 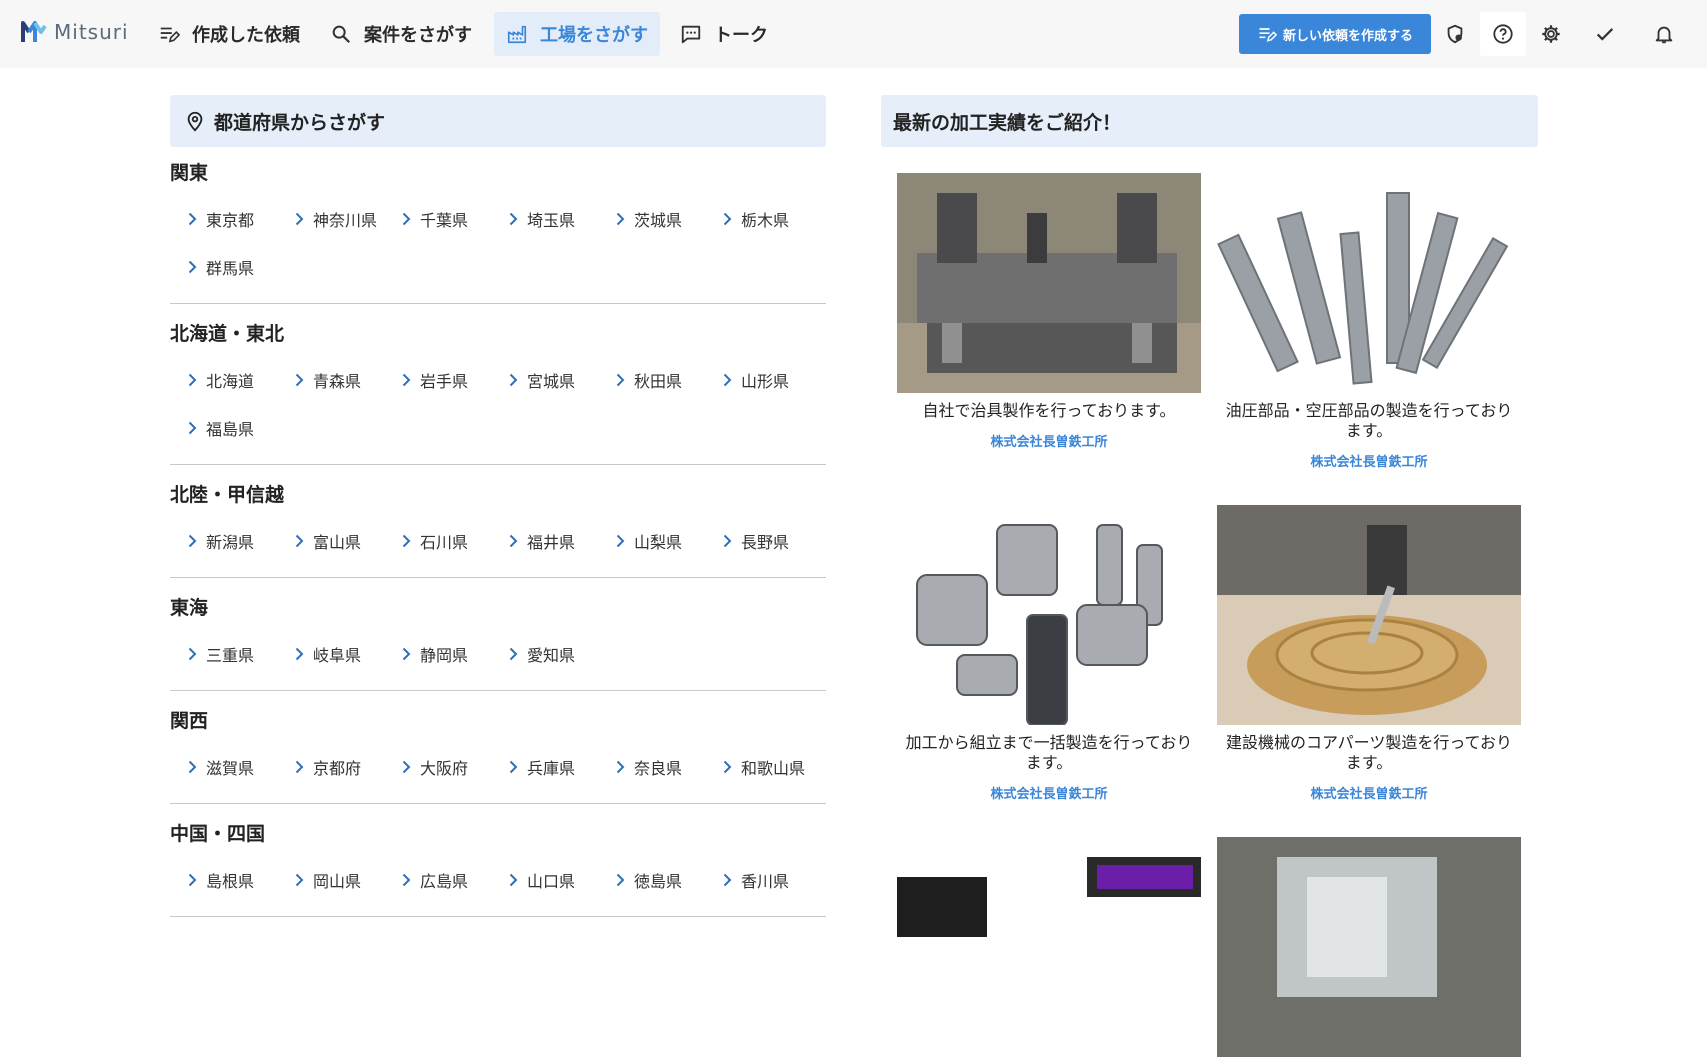 I want to click on region-group: 東海 三重県 岐阜県 静岡県 愛知県, so click(x=498, y=643).